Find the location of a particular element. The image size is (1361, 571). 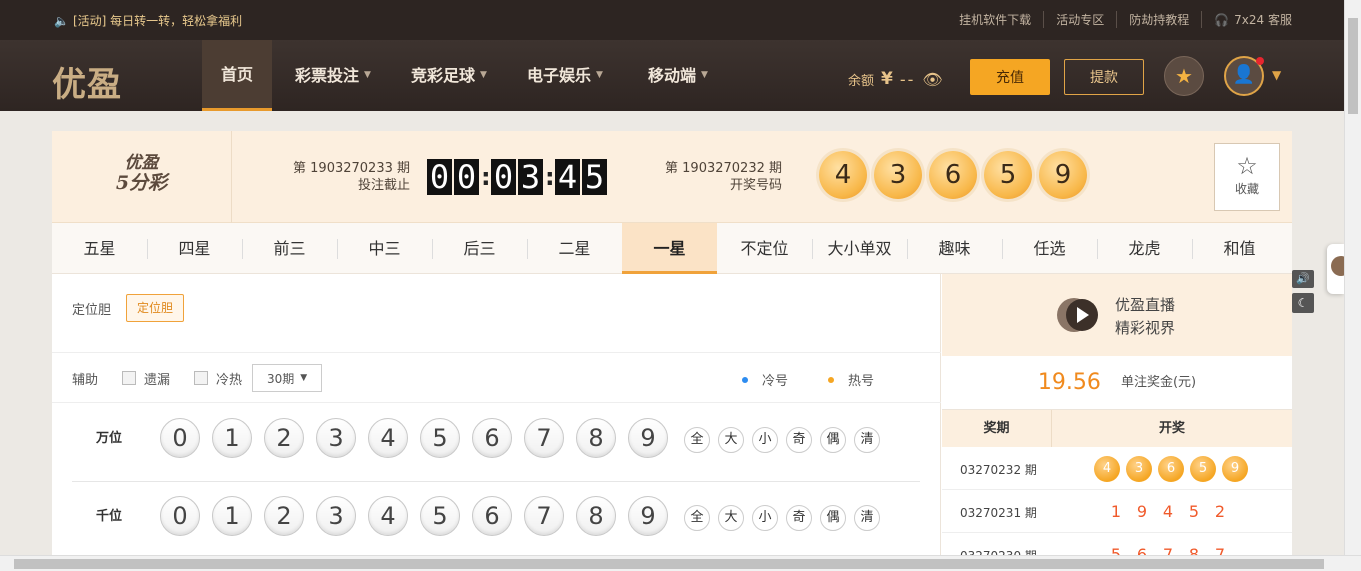

floating-widget is located at coordinates (1335, 269).